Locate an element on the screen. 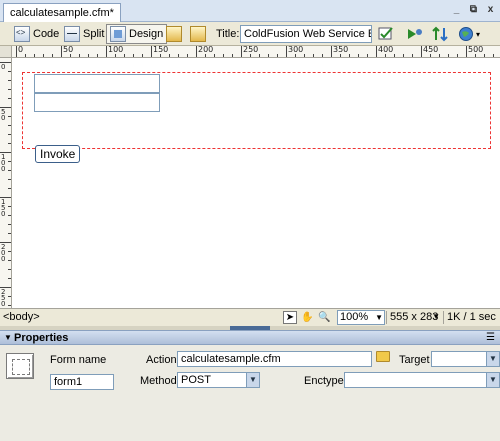  live-view-button is located at coordinates (198, 34).